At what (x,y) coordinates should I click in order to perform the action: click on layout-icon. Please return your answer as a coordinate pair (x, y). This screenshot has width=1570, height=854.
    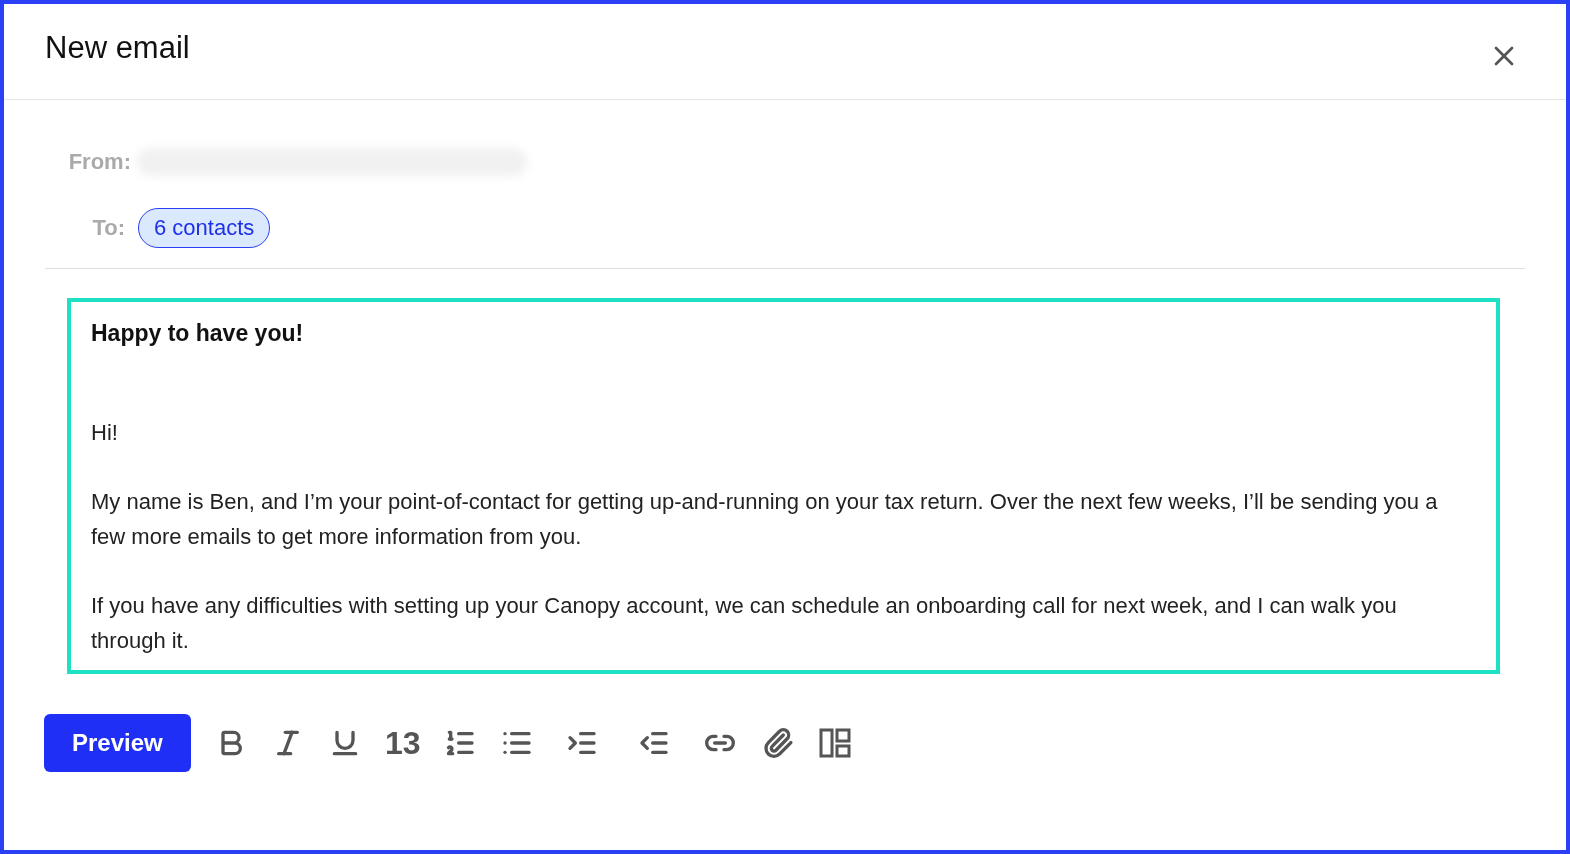
    Looking at the image, I should click on (835, 743).